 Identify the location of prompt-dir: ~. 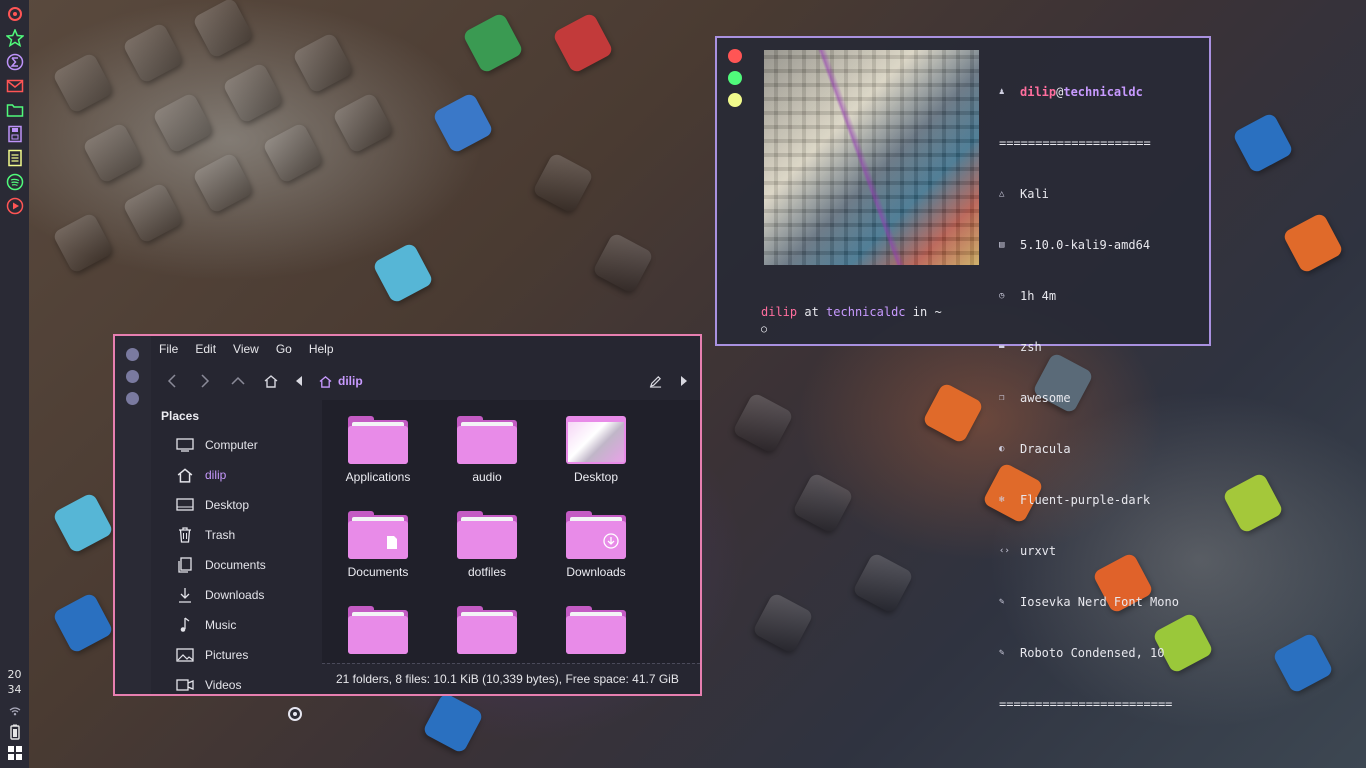
(938, 312).